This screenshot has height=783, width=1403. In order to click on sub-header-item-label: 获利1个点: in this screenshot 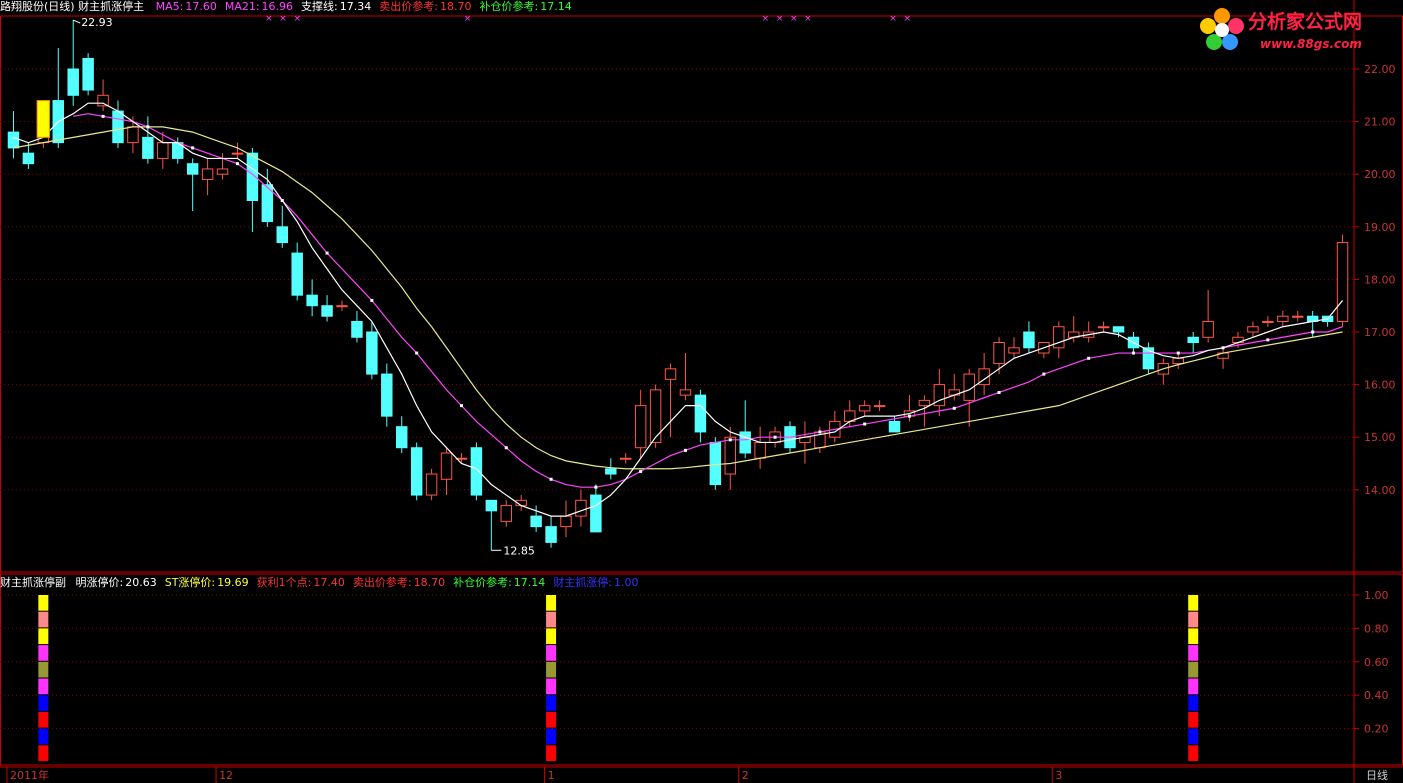, I will do `click(284, 582)`.